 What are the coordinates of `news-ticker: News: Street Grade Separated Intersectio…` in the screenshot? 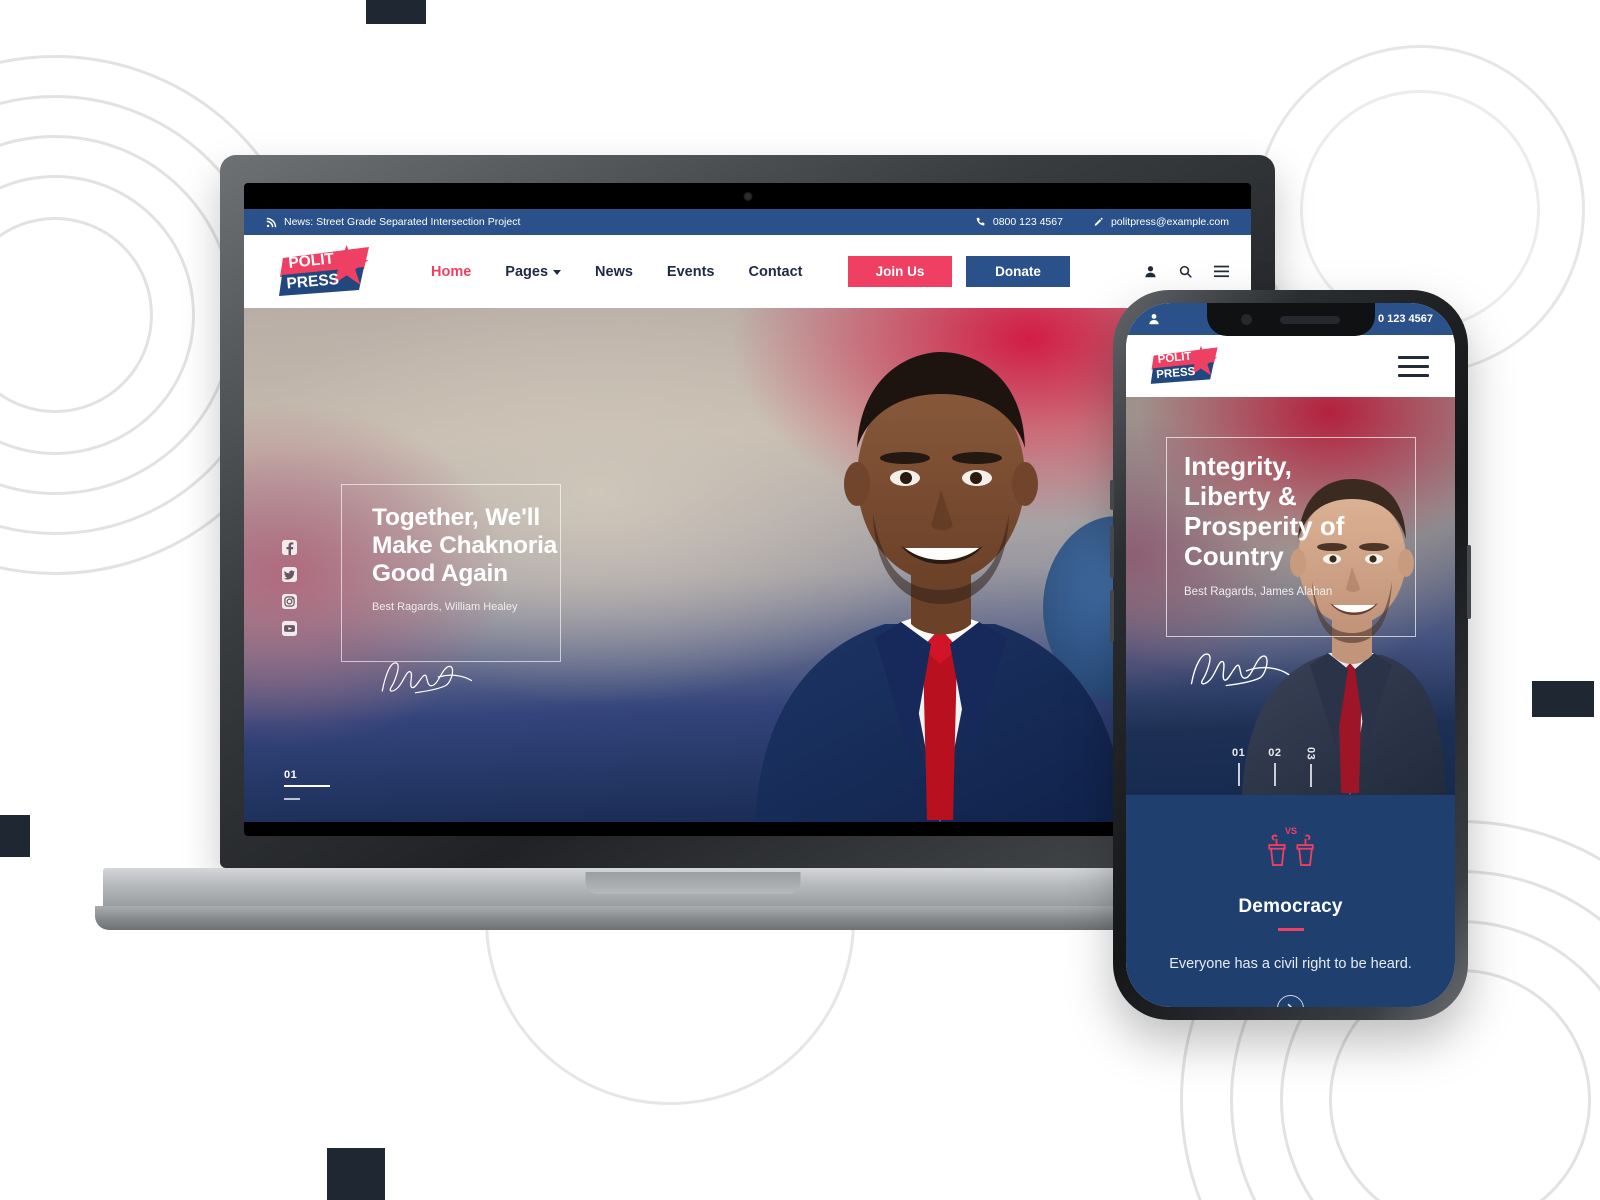 It's located at (393, 222).